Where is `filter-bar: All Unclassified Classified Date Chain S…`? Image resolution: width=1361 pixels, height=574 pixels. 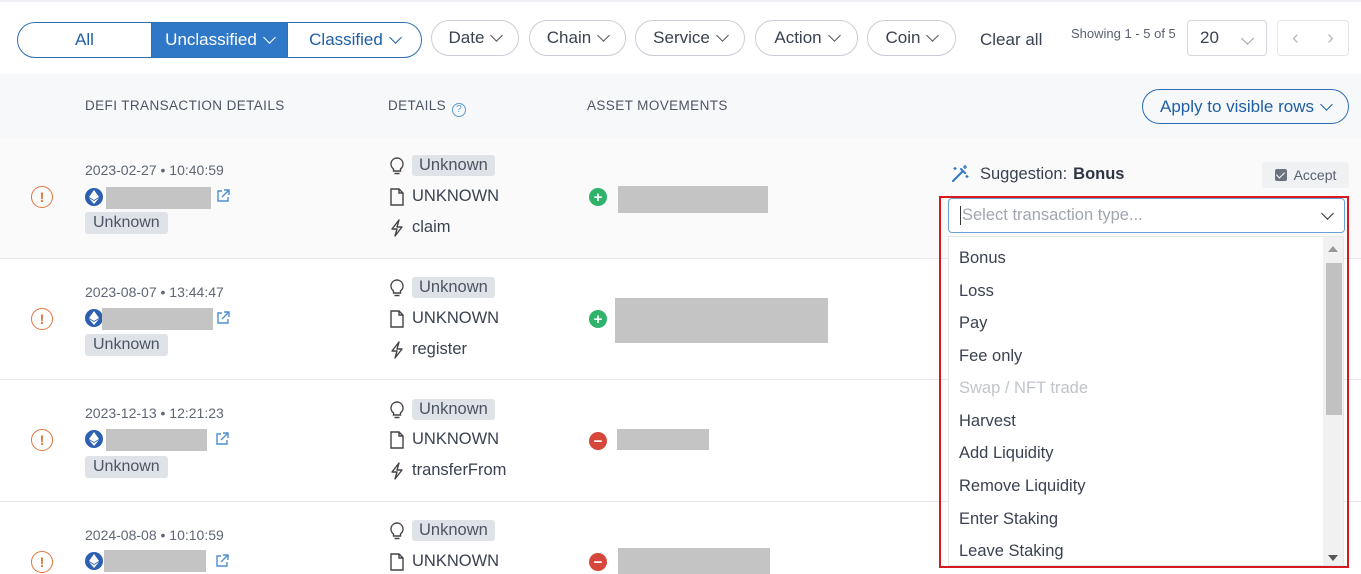 filter-bar: All Unclassified Classified Date Chain S… is located at coordinates (680, 37).